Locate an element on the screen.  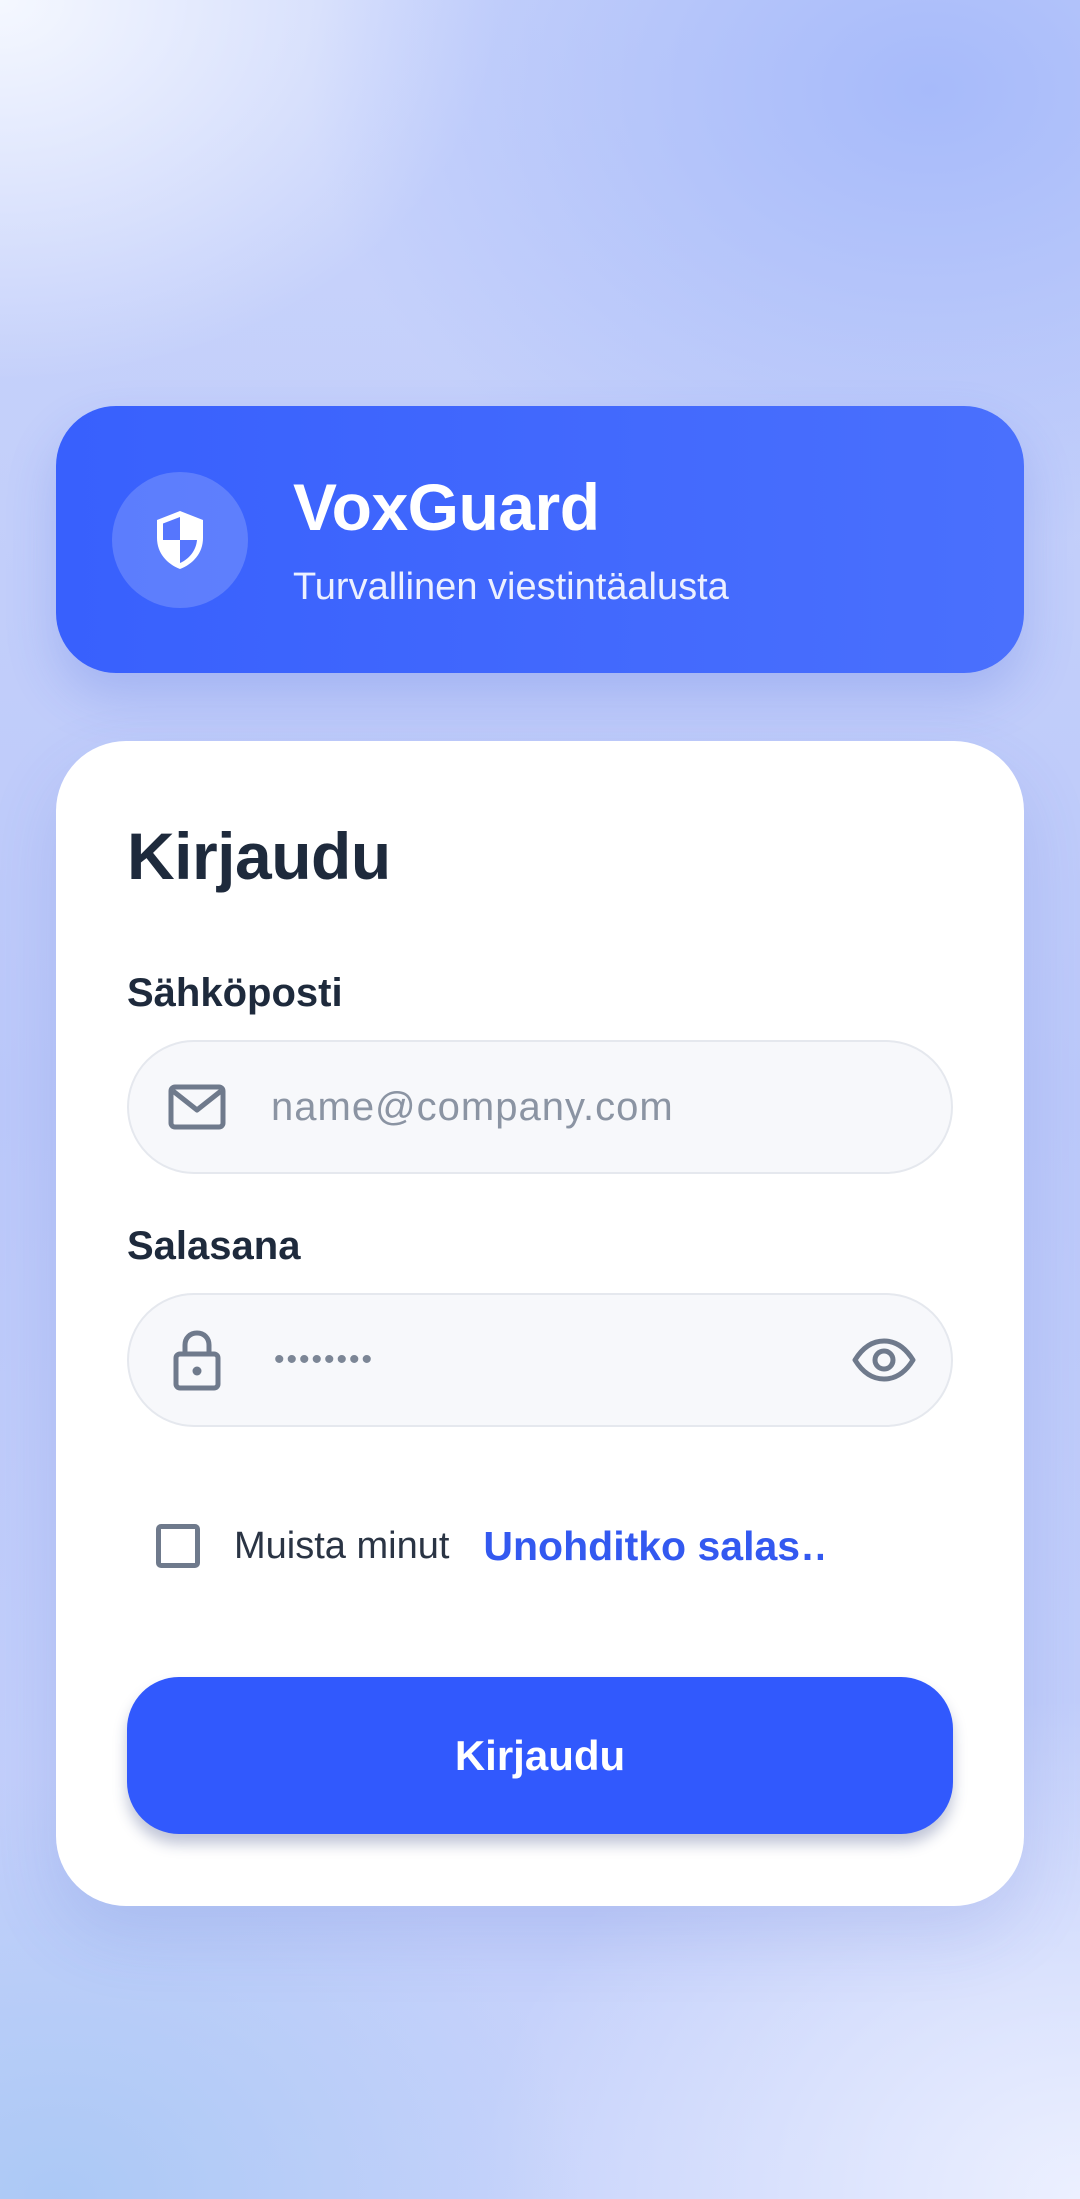
shield-icon is located at coordinates (180, 540).